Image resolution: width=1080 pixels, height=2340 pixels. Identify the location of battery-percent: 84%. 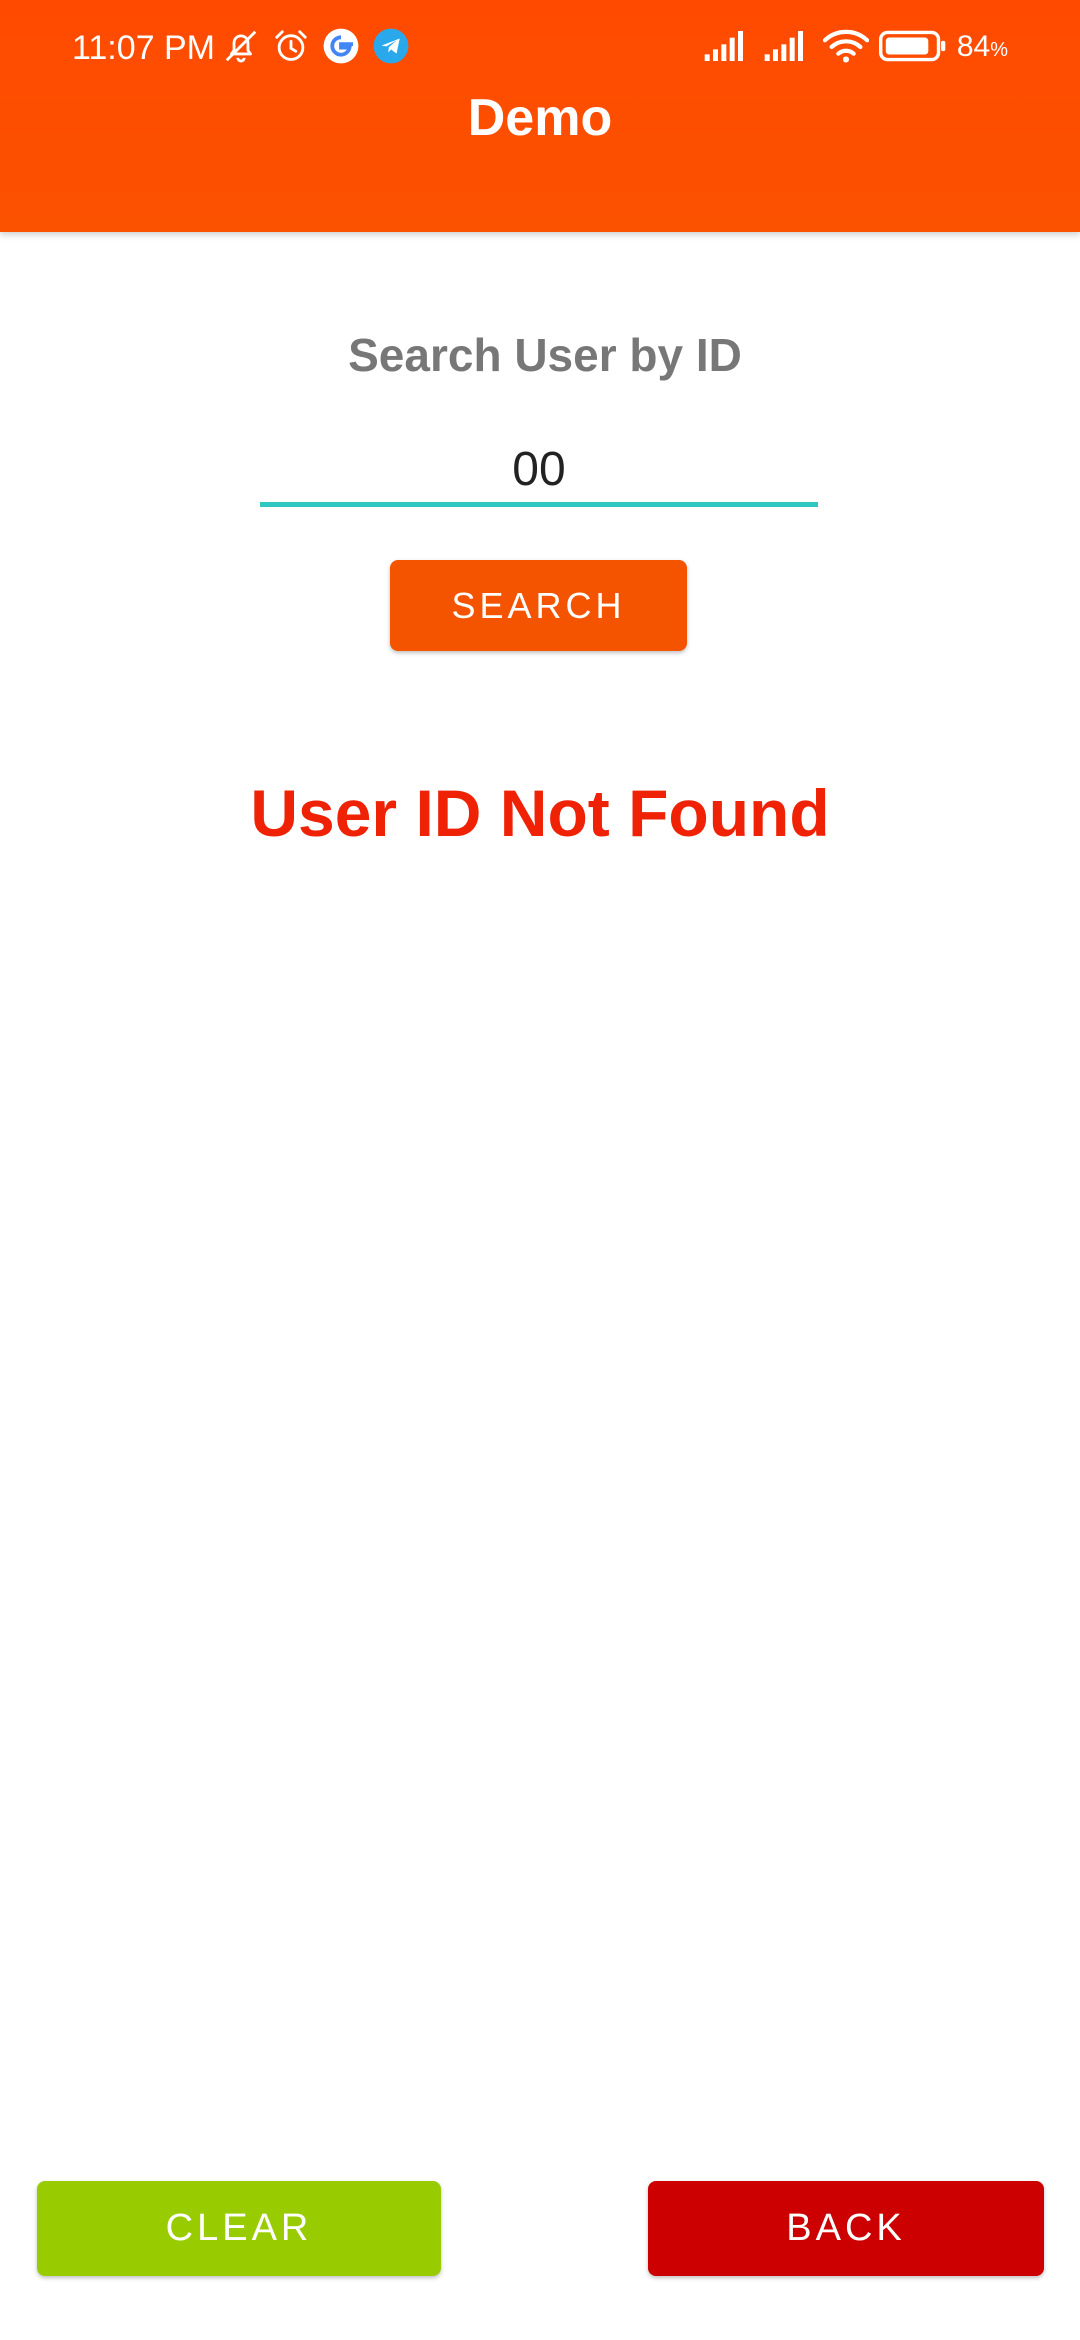
(982, 48).